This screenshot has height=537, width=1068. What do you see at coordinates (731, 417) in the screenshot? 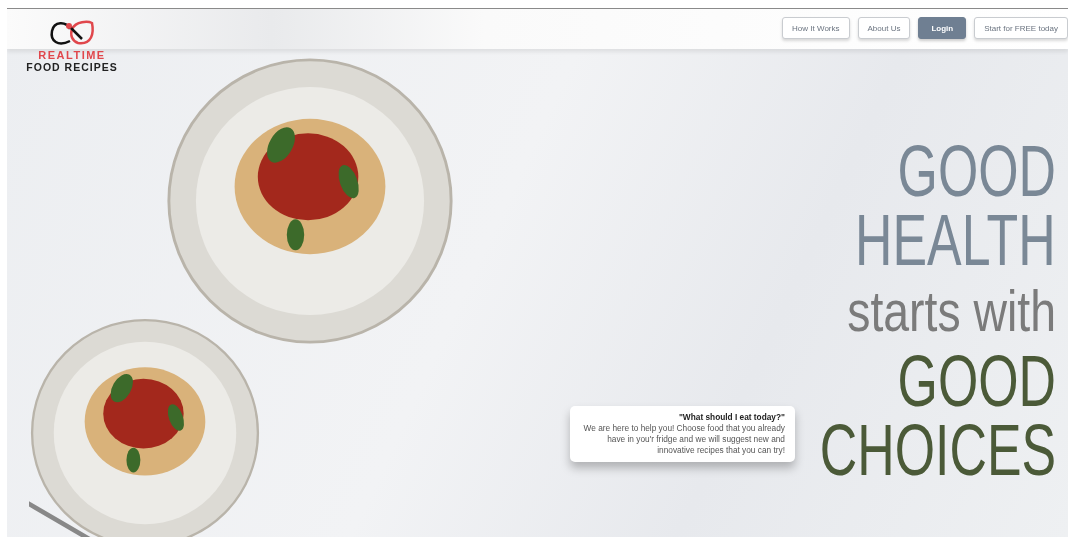
I see `callout-title: "What should I eat today?"` at bounding box center [731, 417].